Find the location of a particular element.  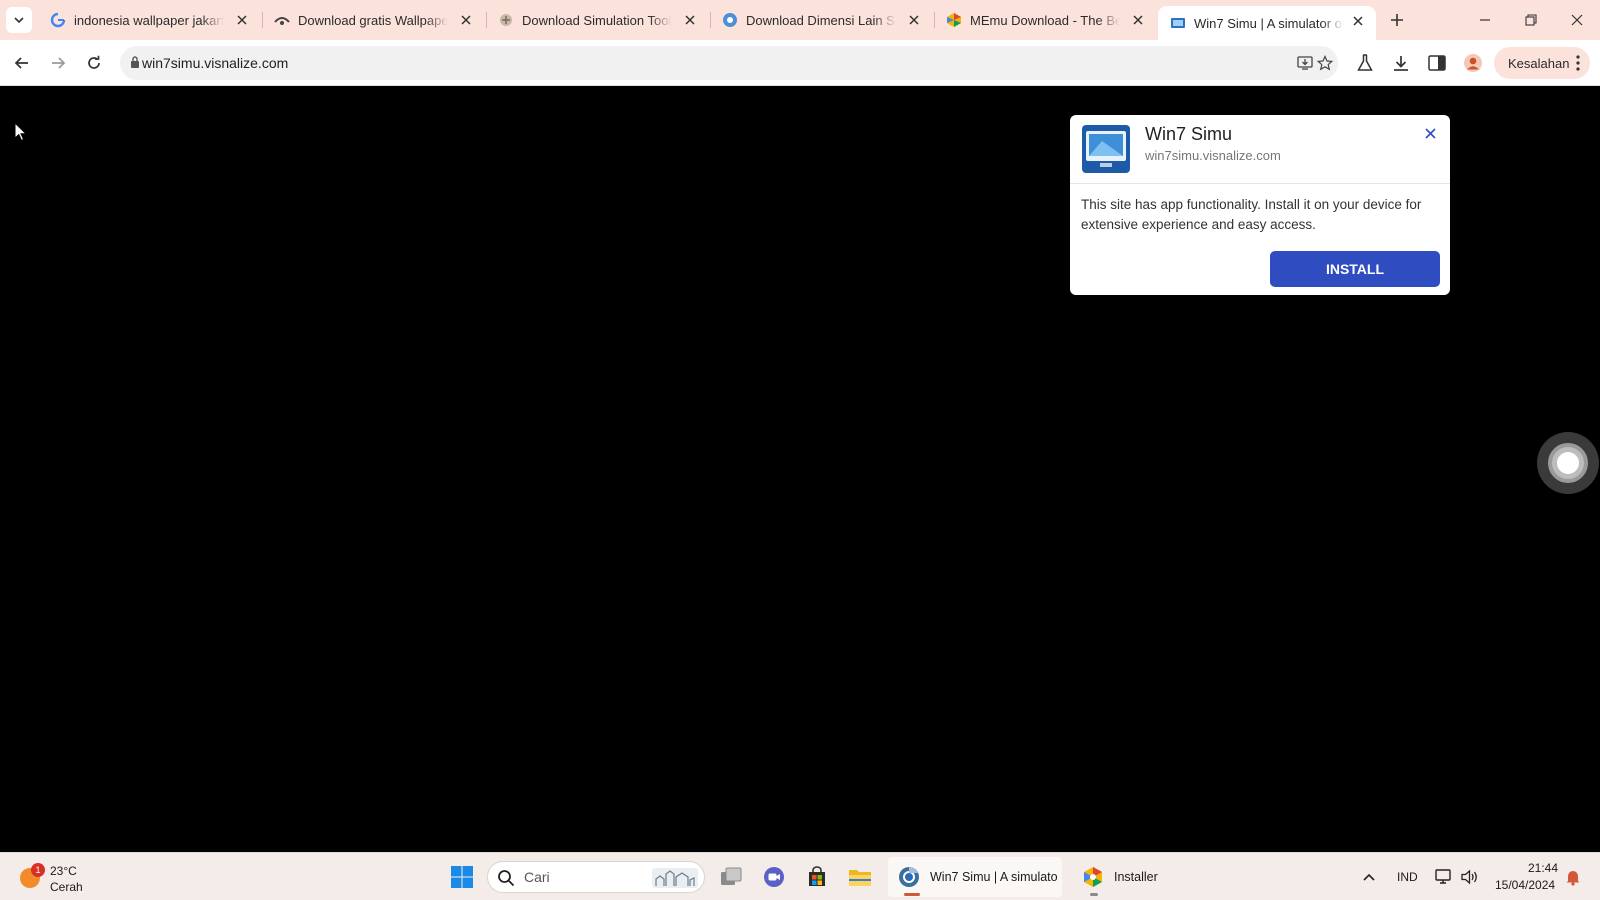

win7-icon is located at coordinates (1178, 23).